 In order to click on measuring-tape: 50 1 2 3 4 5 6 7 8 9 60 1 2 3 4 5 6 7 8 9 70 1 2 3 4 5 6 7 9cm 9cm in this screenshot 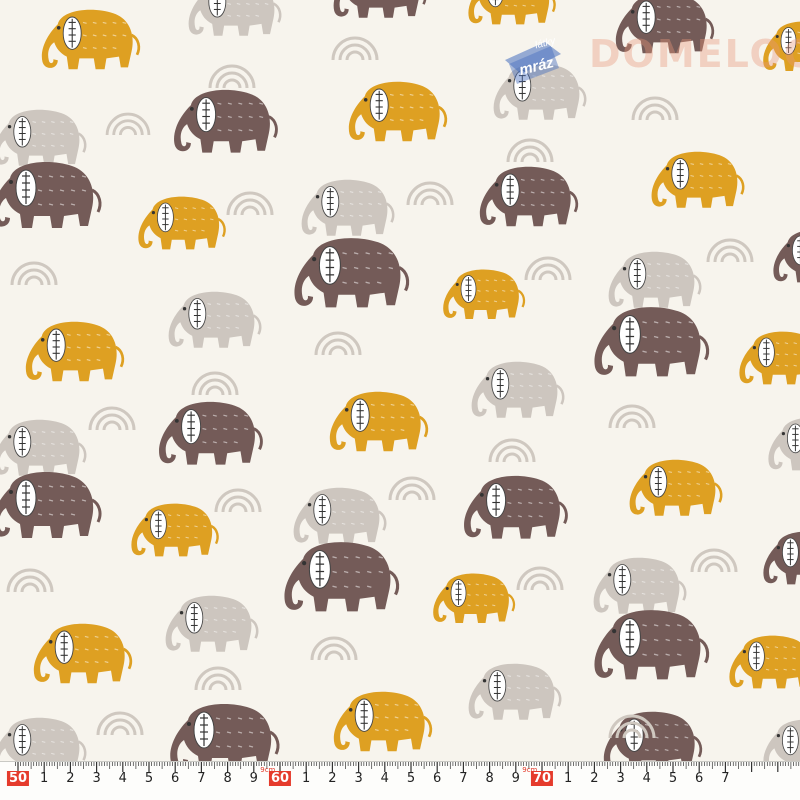, I will do `click(400, 780)`.